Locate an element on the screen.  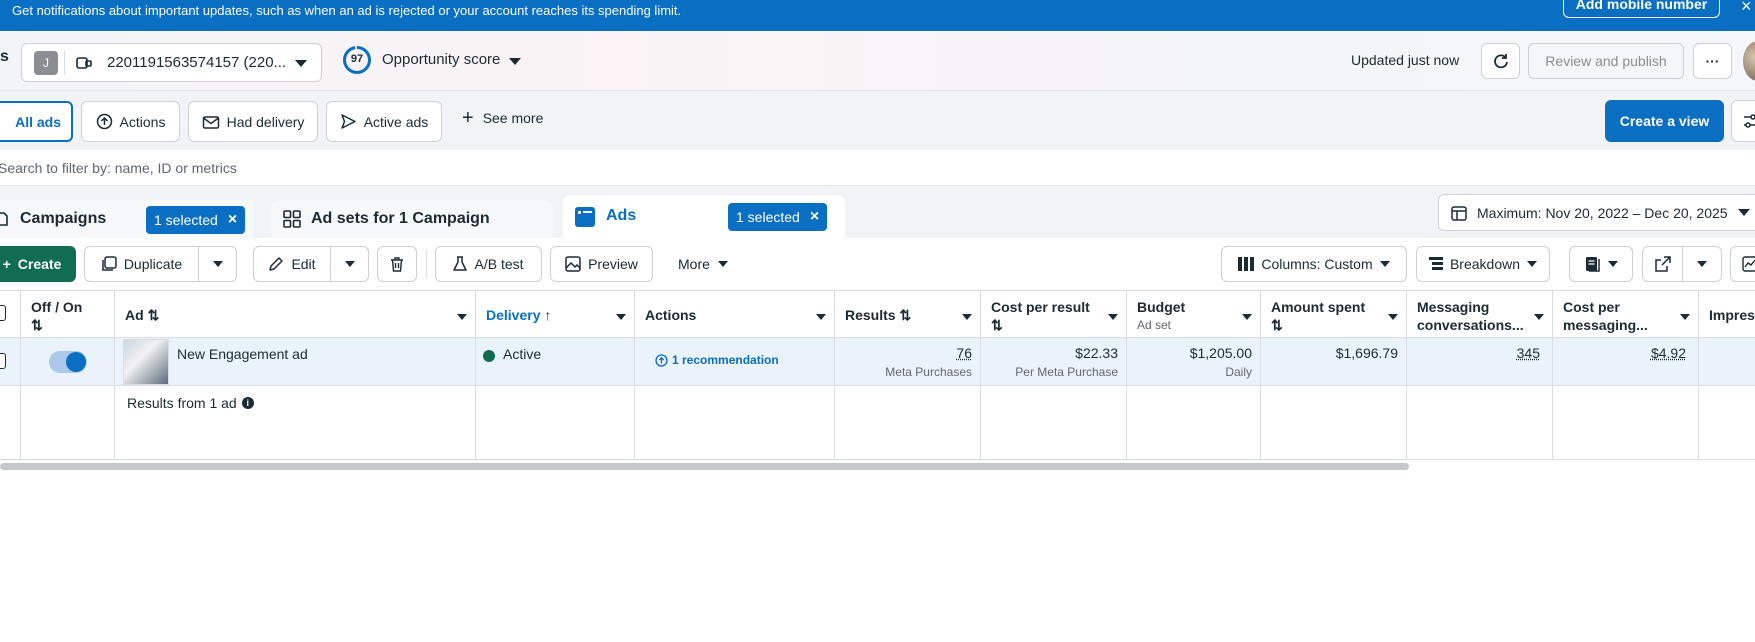
header-budget: Budget Ad set is located at coordinates (1194, 314).